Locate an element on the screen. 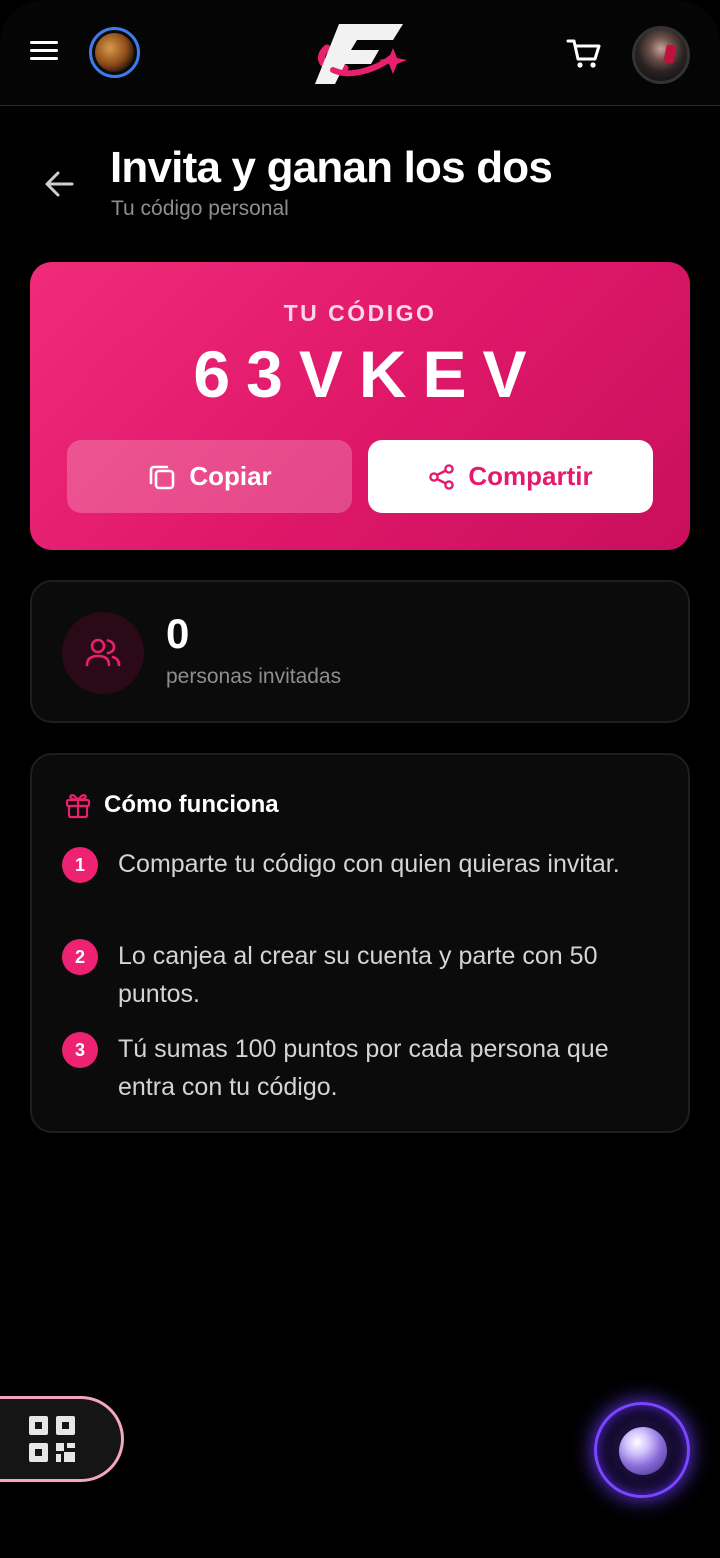 The width and height of the screenshot is (720, 1558). hamburger-menu-icon is located at coordinates (48, 52).